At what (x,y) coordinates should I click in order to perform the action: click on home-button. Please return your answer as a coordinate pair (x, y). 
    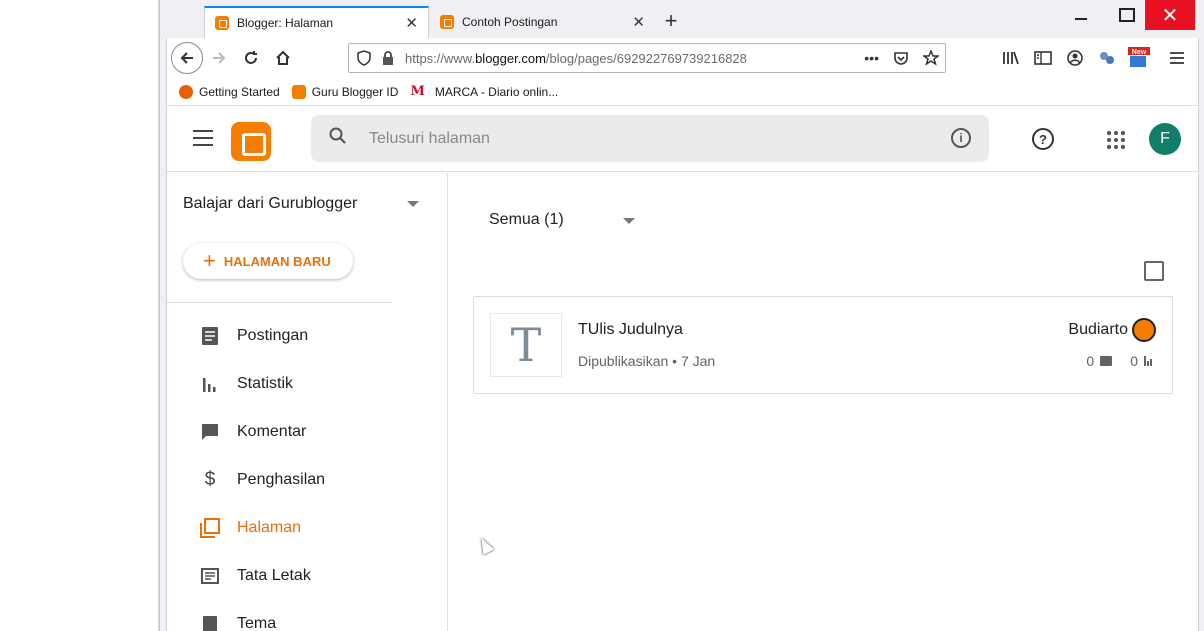
    Looking at the image, I should click on (283, 58).